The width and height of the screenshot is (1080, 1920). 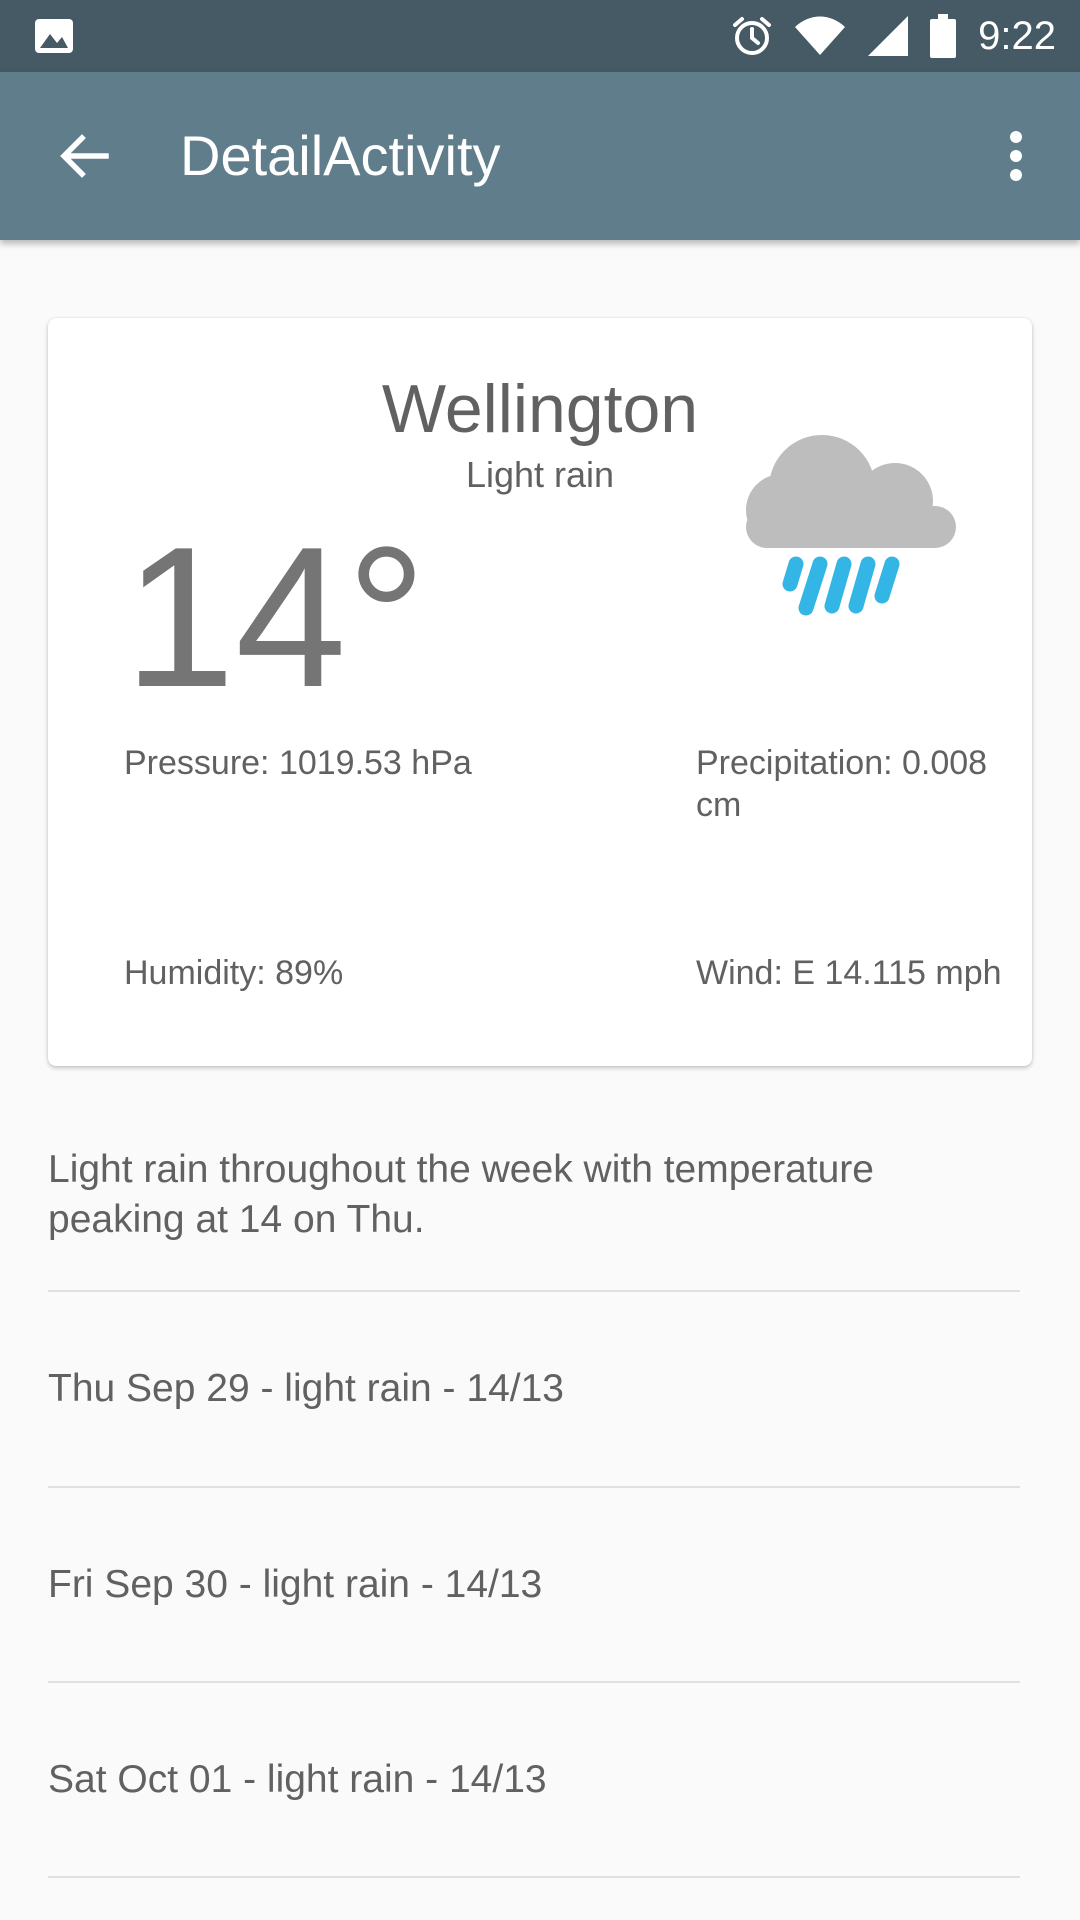 I want to click on cellular-icon, so click(x=888, y=36).